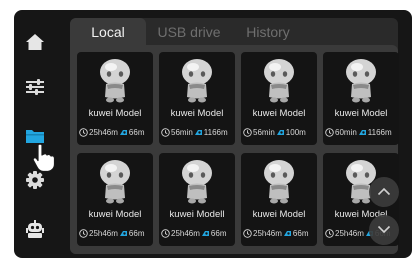 This screenshot has width=417, height=261. I want to click on file-card: kuwei Model 56min 1166m, so click(197, 98).